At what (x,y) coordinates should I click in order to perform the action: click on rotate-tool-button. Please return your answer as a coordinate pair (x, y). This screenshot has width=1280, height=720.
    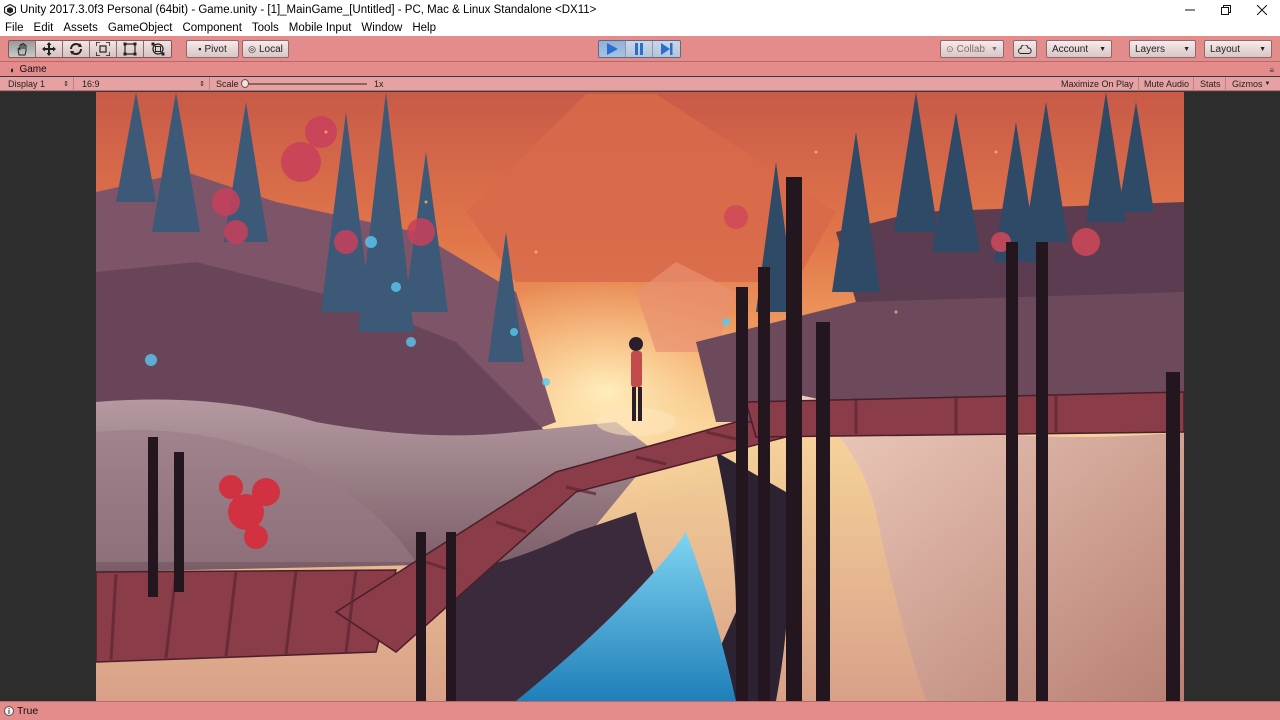
    Looking at the image, I should click on (76, 49).